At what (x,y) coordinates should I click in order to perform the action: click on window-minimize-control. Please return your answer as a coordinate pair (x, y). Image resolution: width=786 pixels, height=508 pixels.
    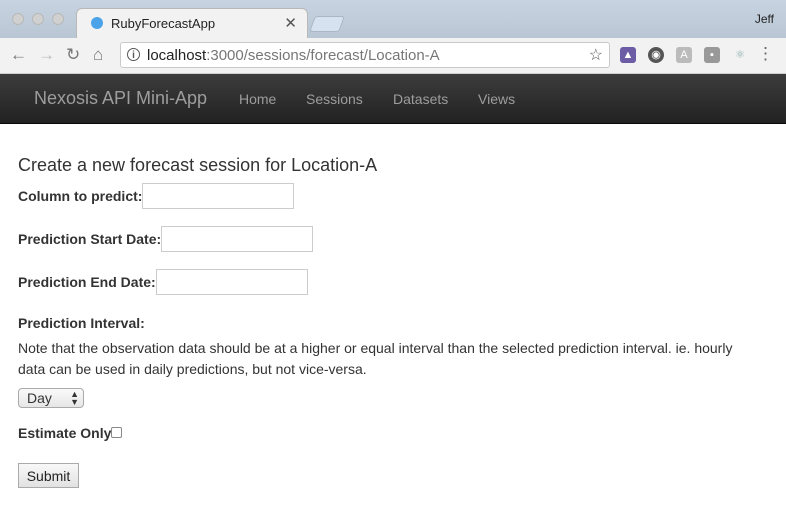
    Looking at the image, I should click on (38, 19).